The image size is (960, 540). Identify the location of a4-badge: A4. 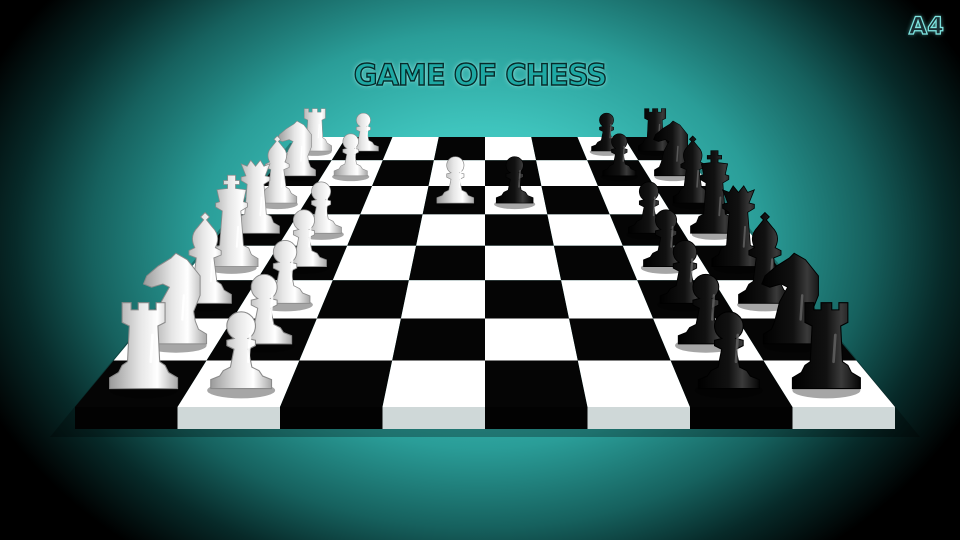
(926, 25).